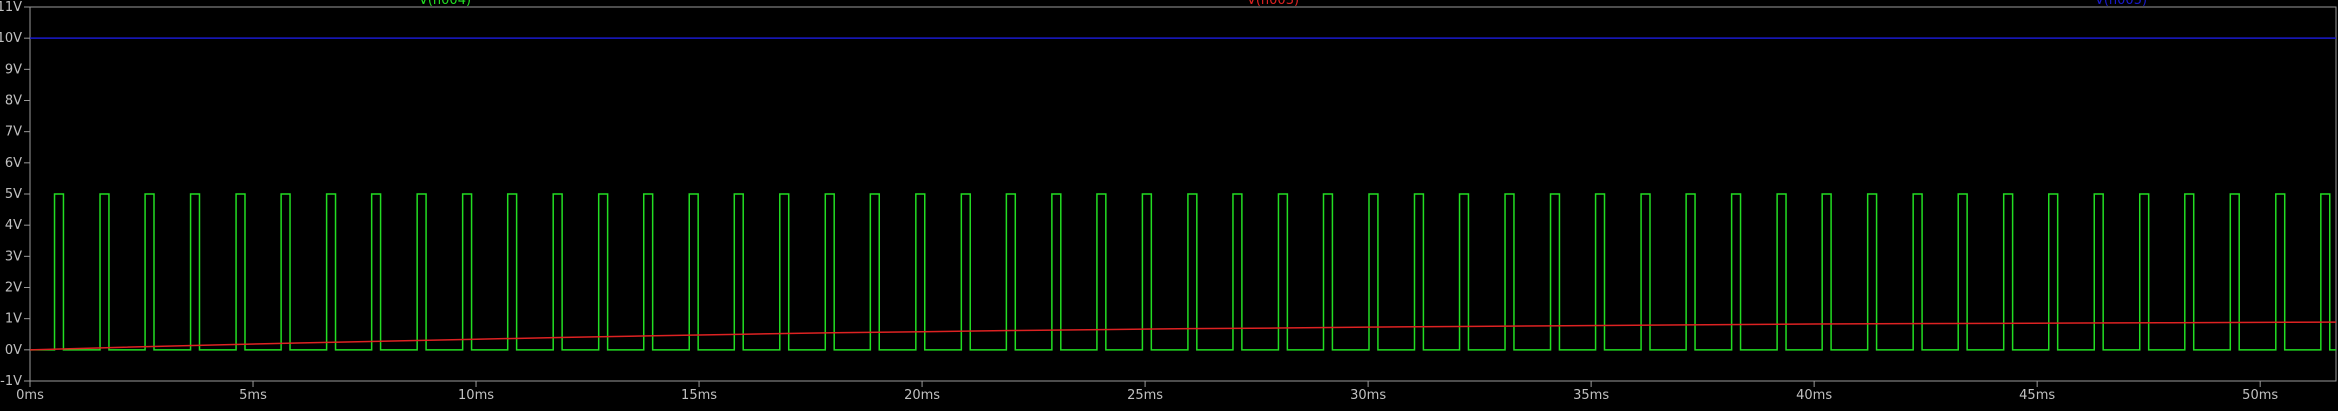  Describe the element at coordinates (13, 288) in the screenshot. I see `y-tick-label: 2V` at that location.